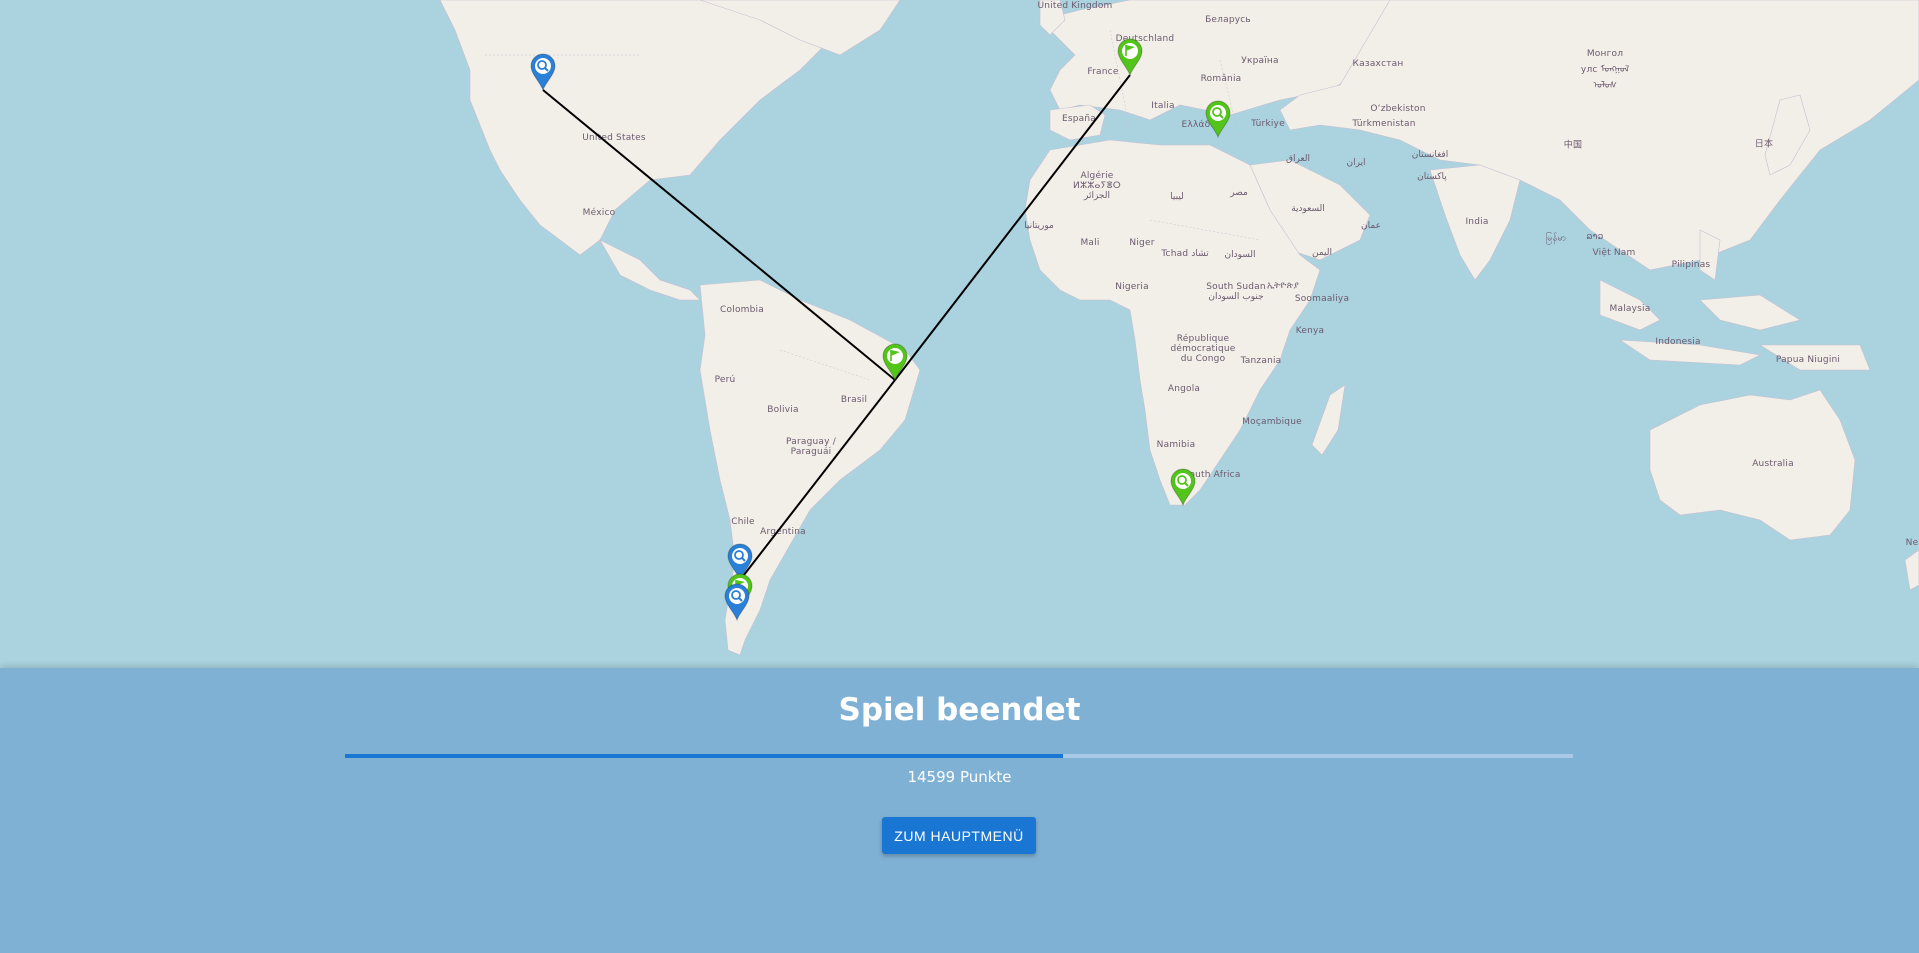 The height and width of the screenshot is (953, 1919). I want to click on page-title: Spiel beendet, so click(959, 710).